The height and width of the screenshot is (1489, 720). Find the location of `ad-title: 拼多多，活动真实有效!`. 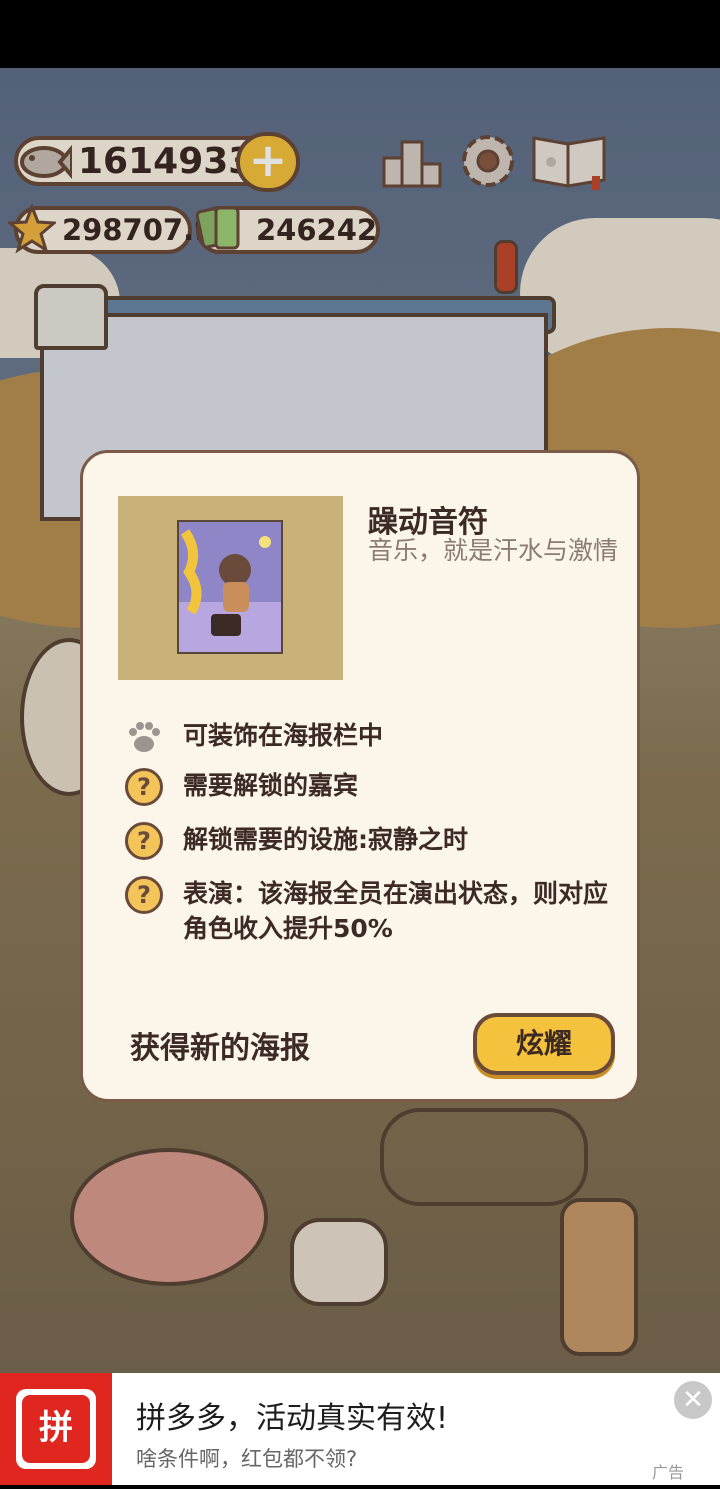

ad-title: 拼多多，活动真实有效! is located at coordinates (292, 1415).